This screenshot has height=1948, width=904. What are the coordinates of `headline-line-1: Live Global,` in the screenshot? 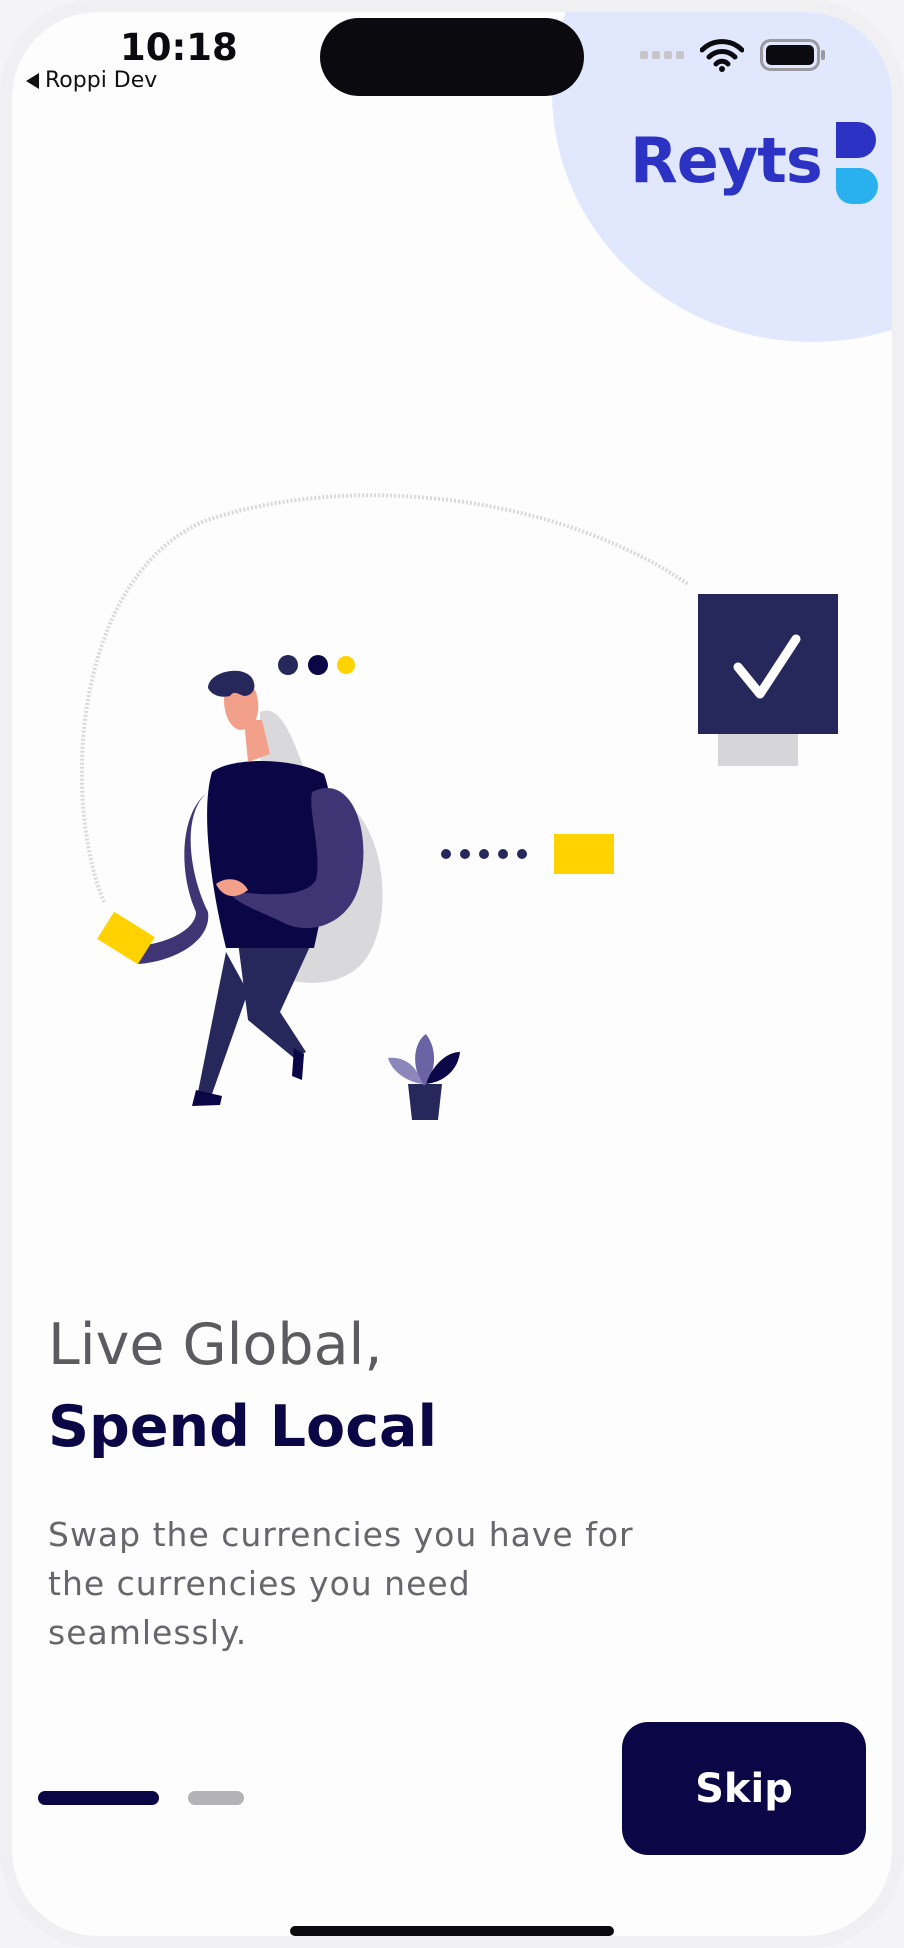 It's located at (215, 1345).